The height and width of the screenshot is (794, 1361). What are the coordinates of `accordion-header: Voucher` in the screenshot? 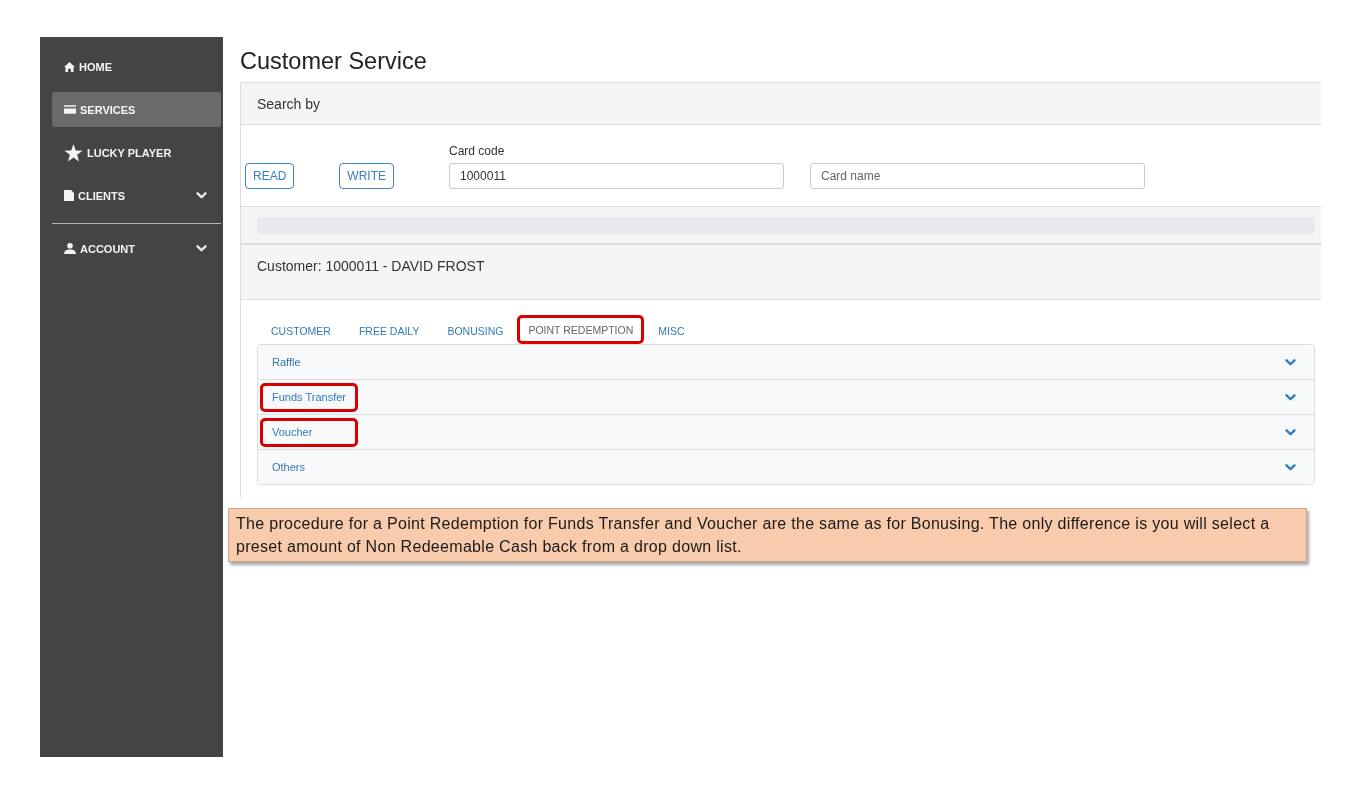 It's located at (786, 431).